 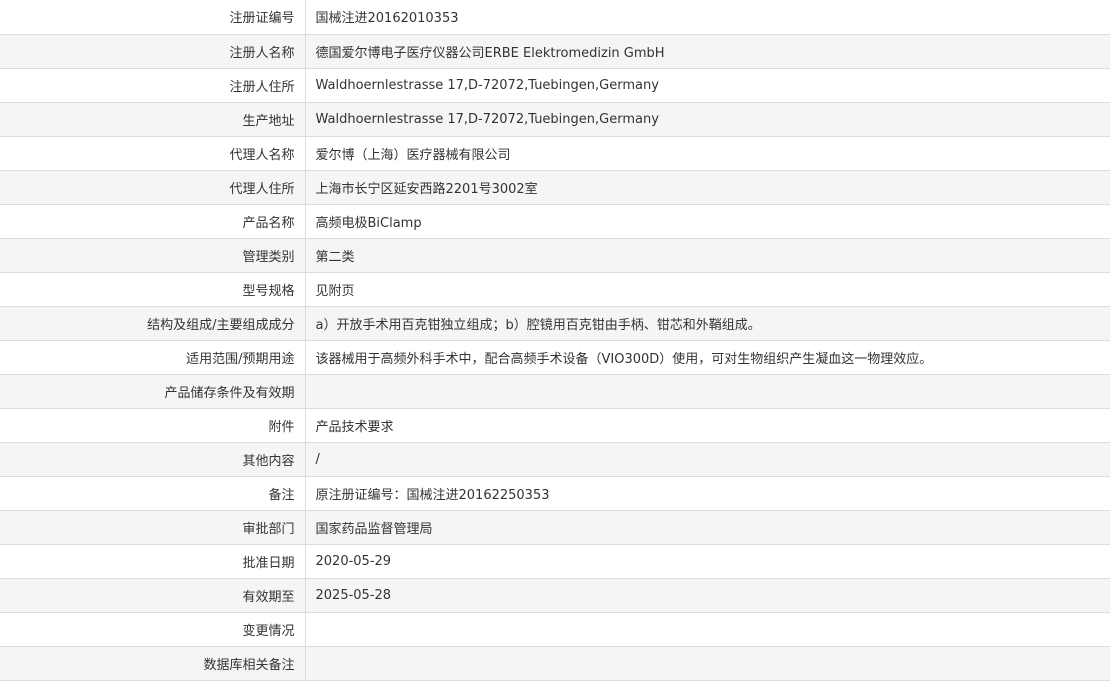 I want to click on field-value: 德国爱尔博电子医疗仪器公司ERBE Elektromedizin GmbH, so click(x=707, y=51).